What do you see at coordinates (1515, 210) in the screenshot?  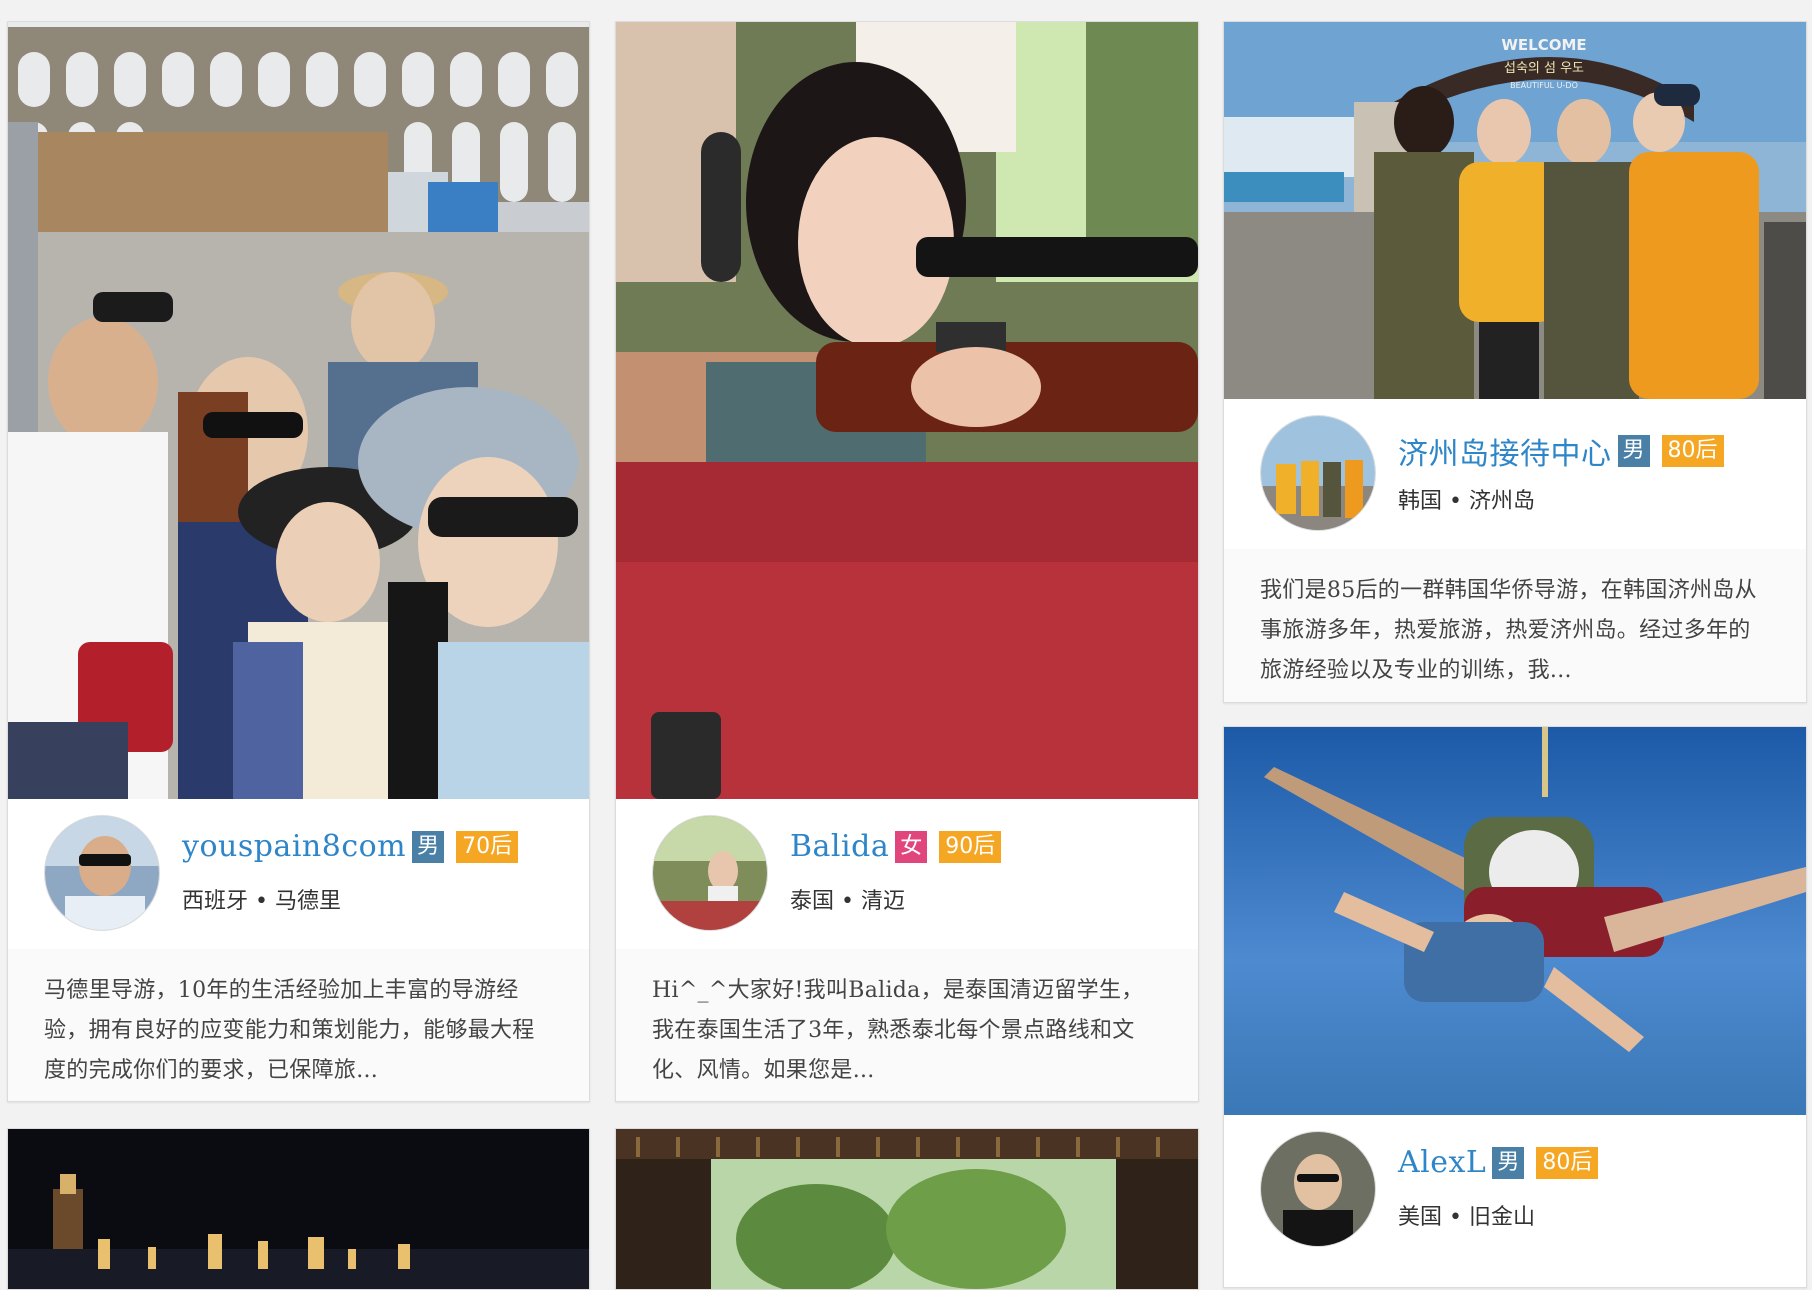 I see `guide-photo-udo-group: WELCOME 섭숙의 섬 우도 BEAUTIFUL U-DO` at bounding box center [1515, 210].